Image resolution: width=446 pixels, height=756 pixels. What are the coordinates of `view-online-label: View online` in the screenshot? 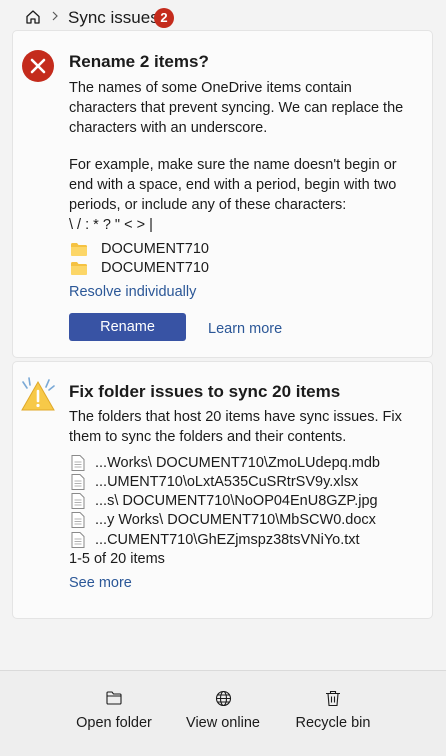 It's located at (223, 723).